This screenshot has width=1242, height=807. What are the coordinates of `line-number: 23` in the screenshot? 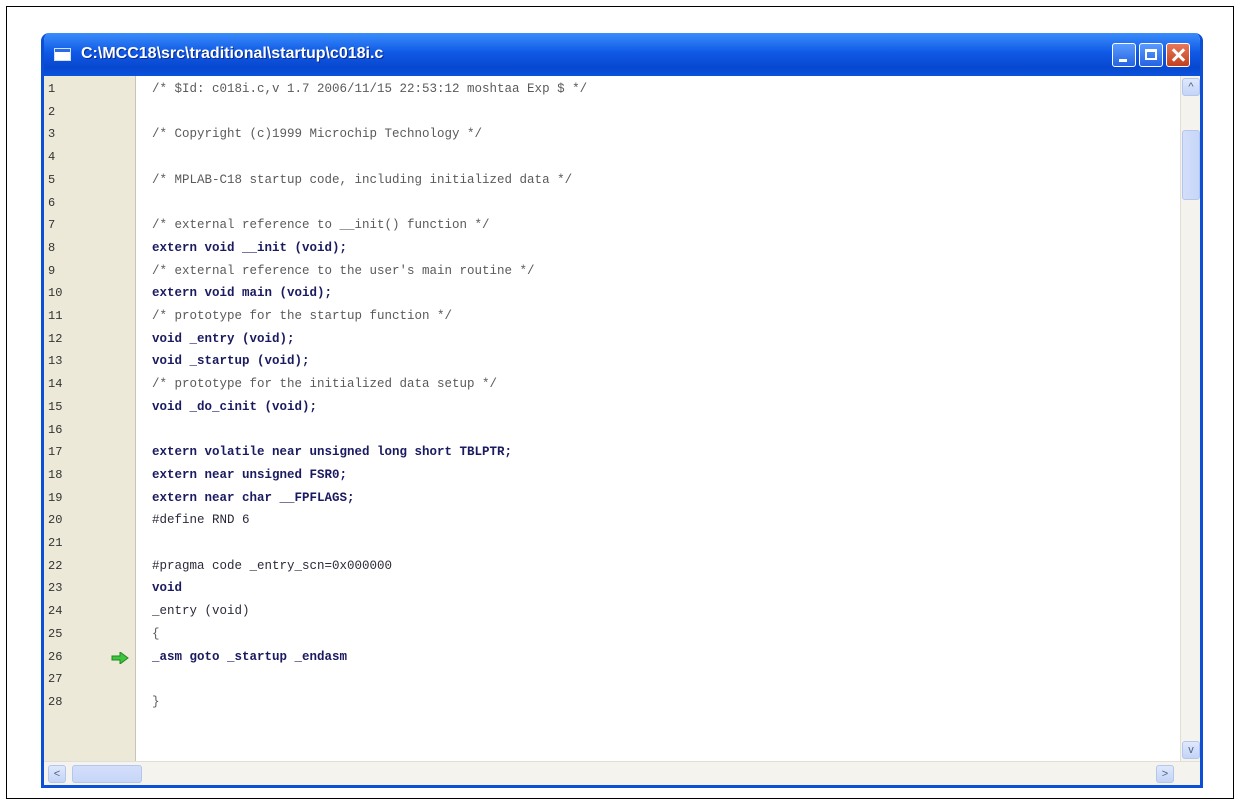 It's located at (55, 588).